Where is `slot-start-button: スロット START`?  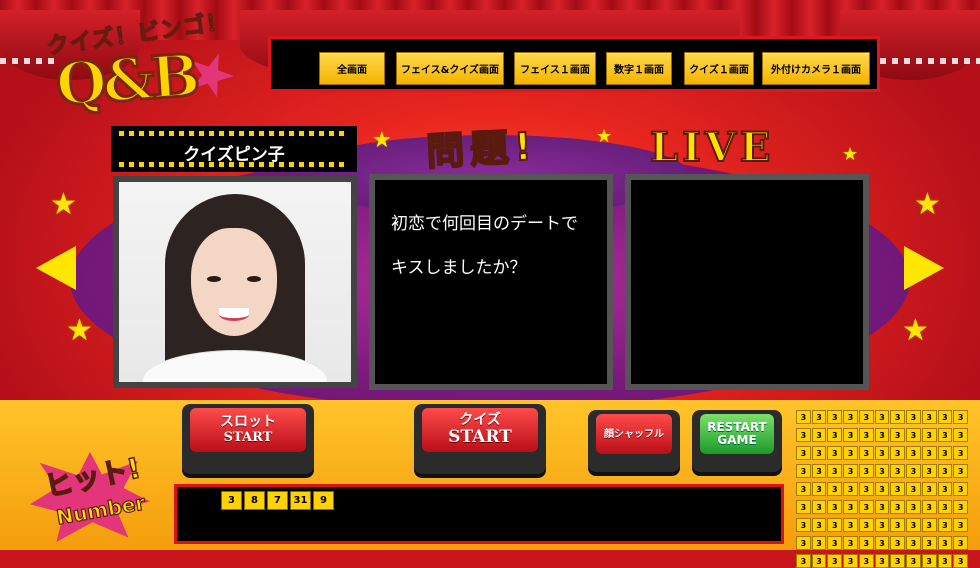 slot-start-button: スロット START is located at coordinates (248, 439).